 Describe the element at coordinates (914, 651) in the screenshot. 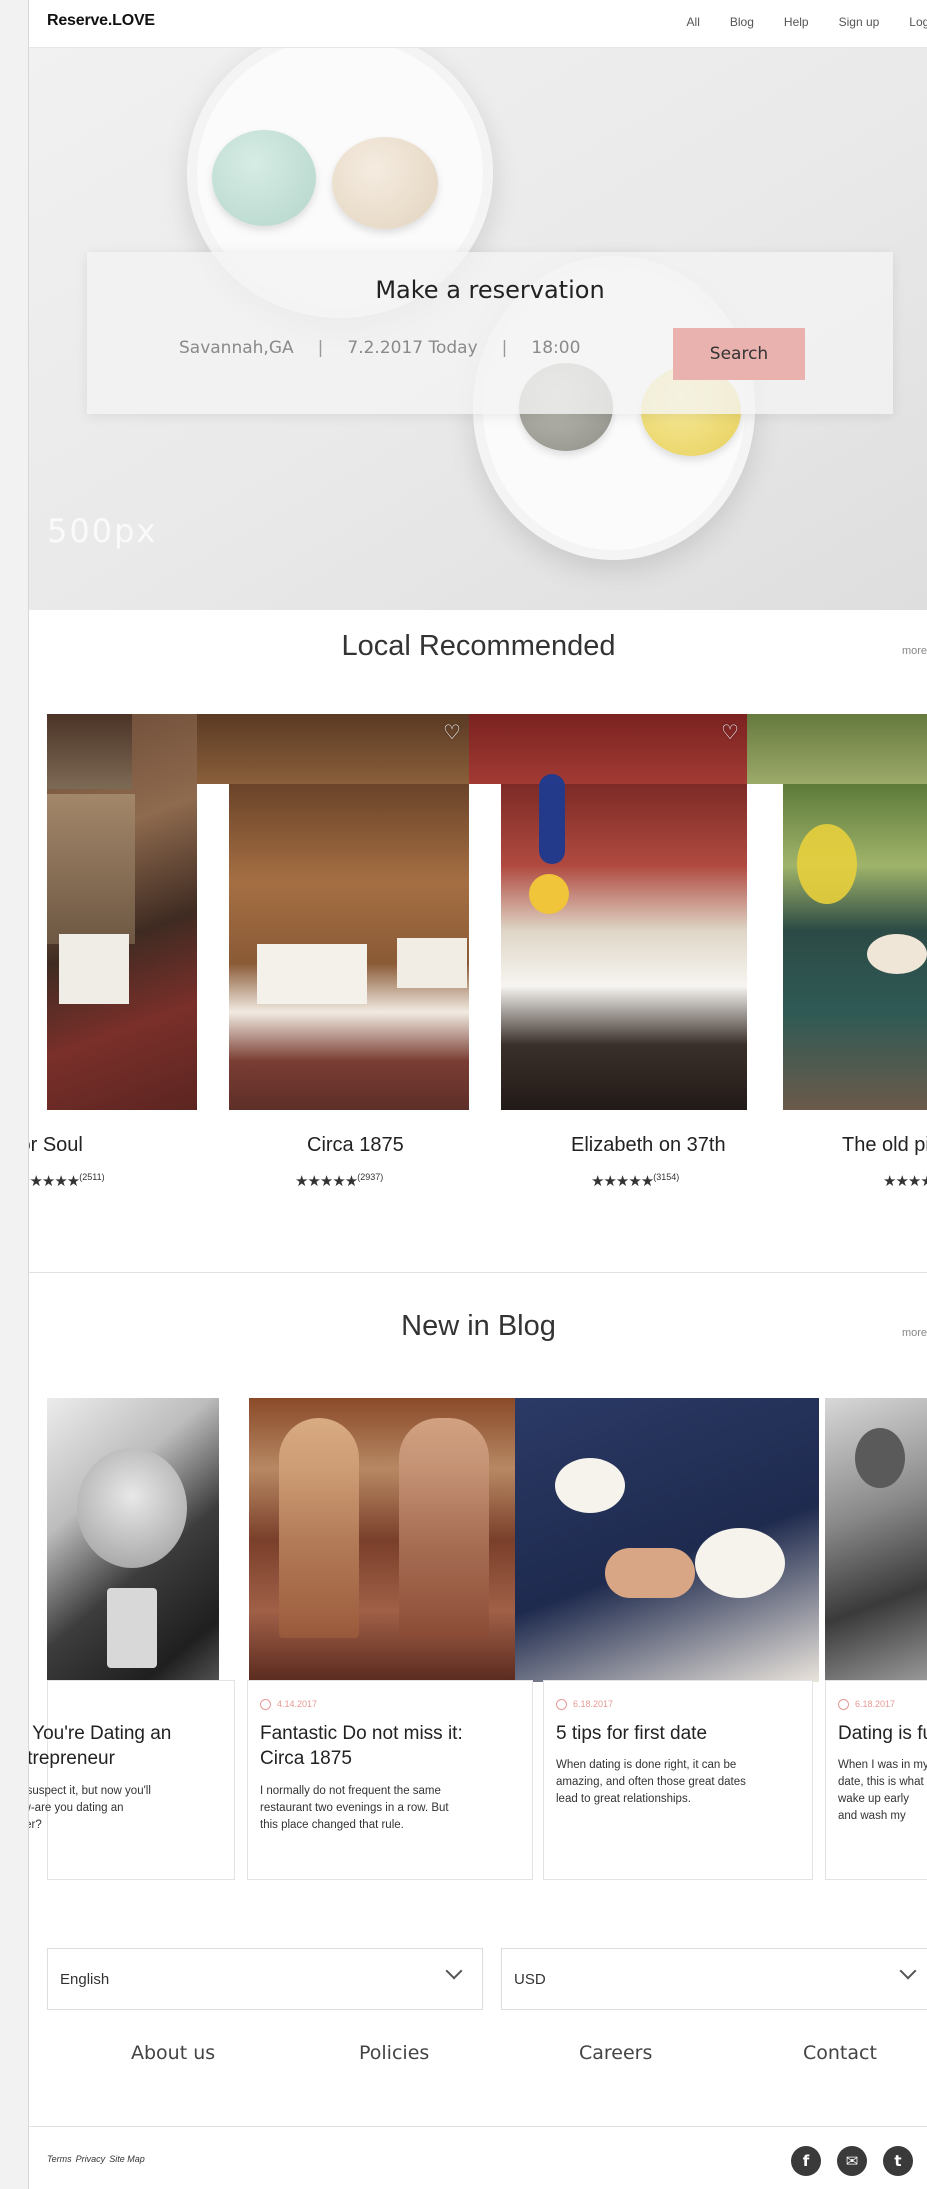

I see `recommended-more-link: more` at that location.